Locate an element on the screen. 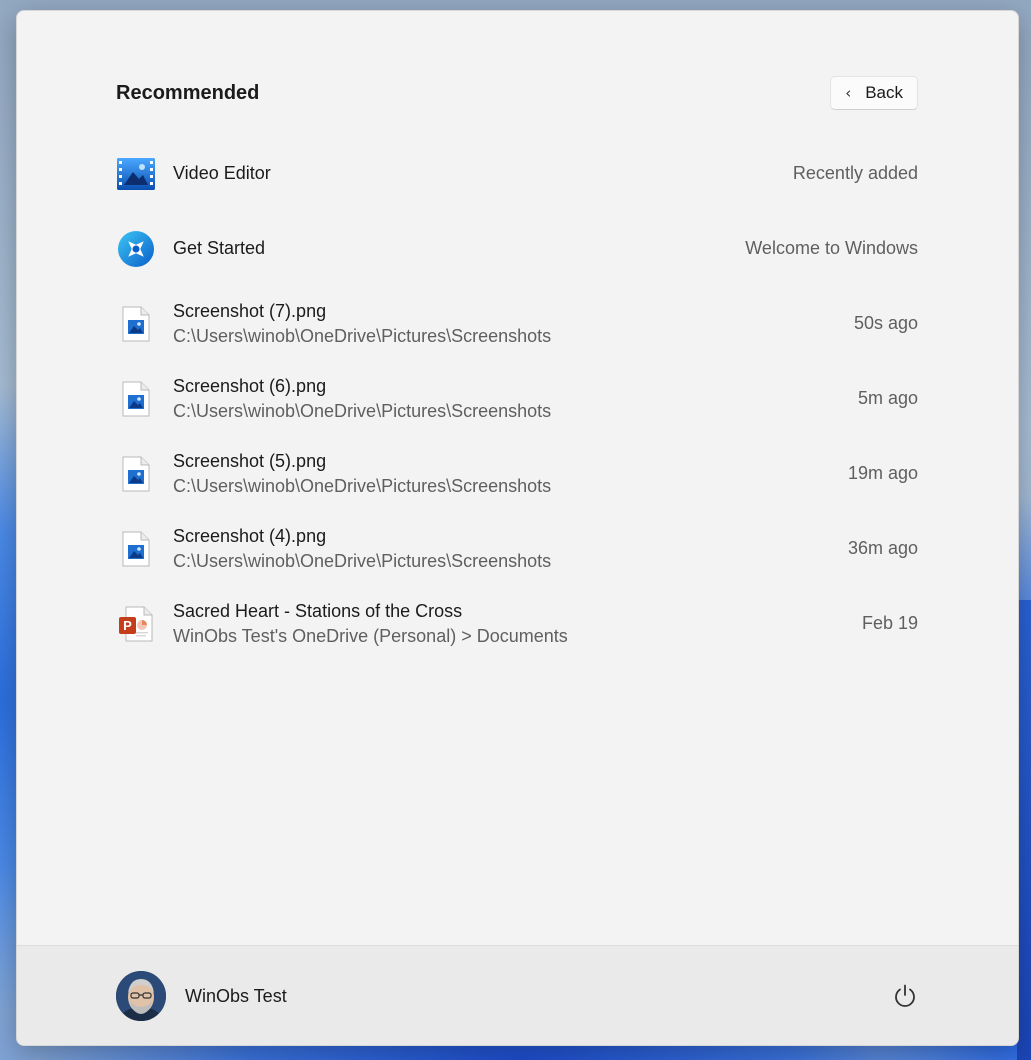 The height and width of the screenshot is (1060, 1031). avatar is located at coordinates (141, 996).